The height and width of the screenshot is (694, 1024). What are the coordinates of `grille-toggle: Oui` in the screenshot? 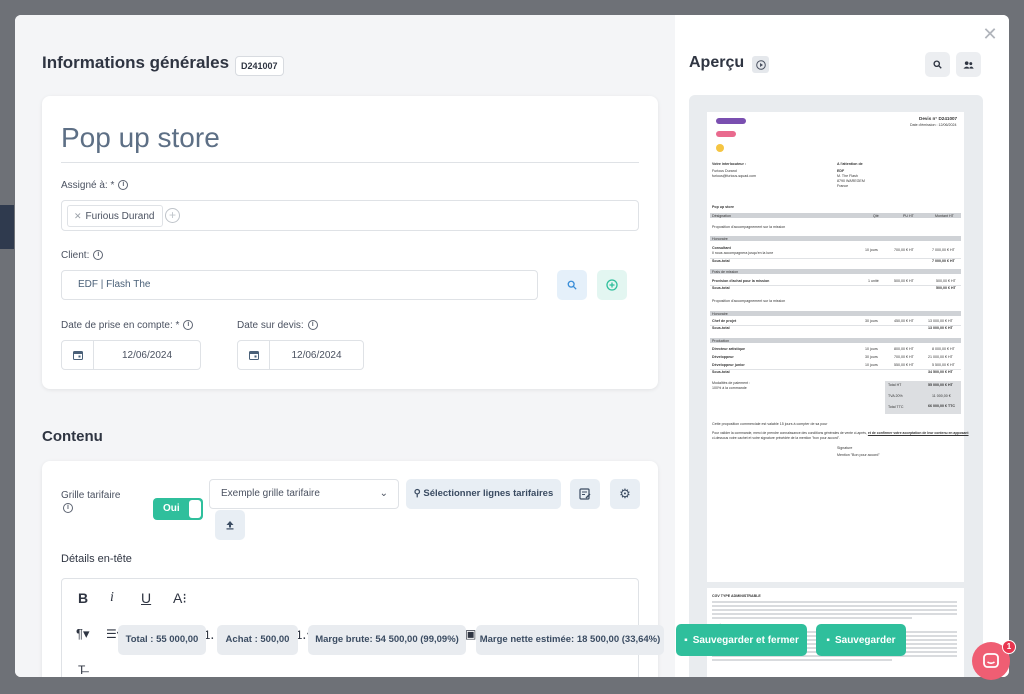 It's located at (178, 509).